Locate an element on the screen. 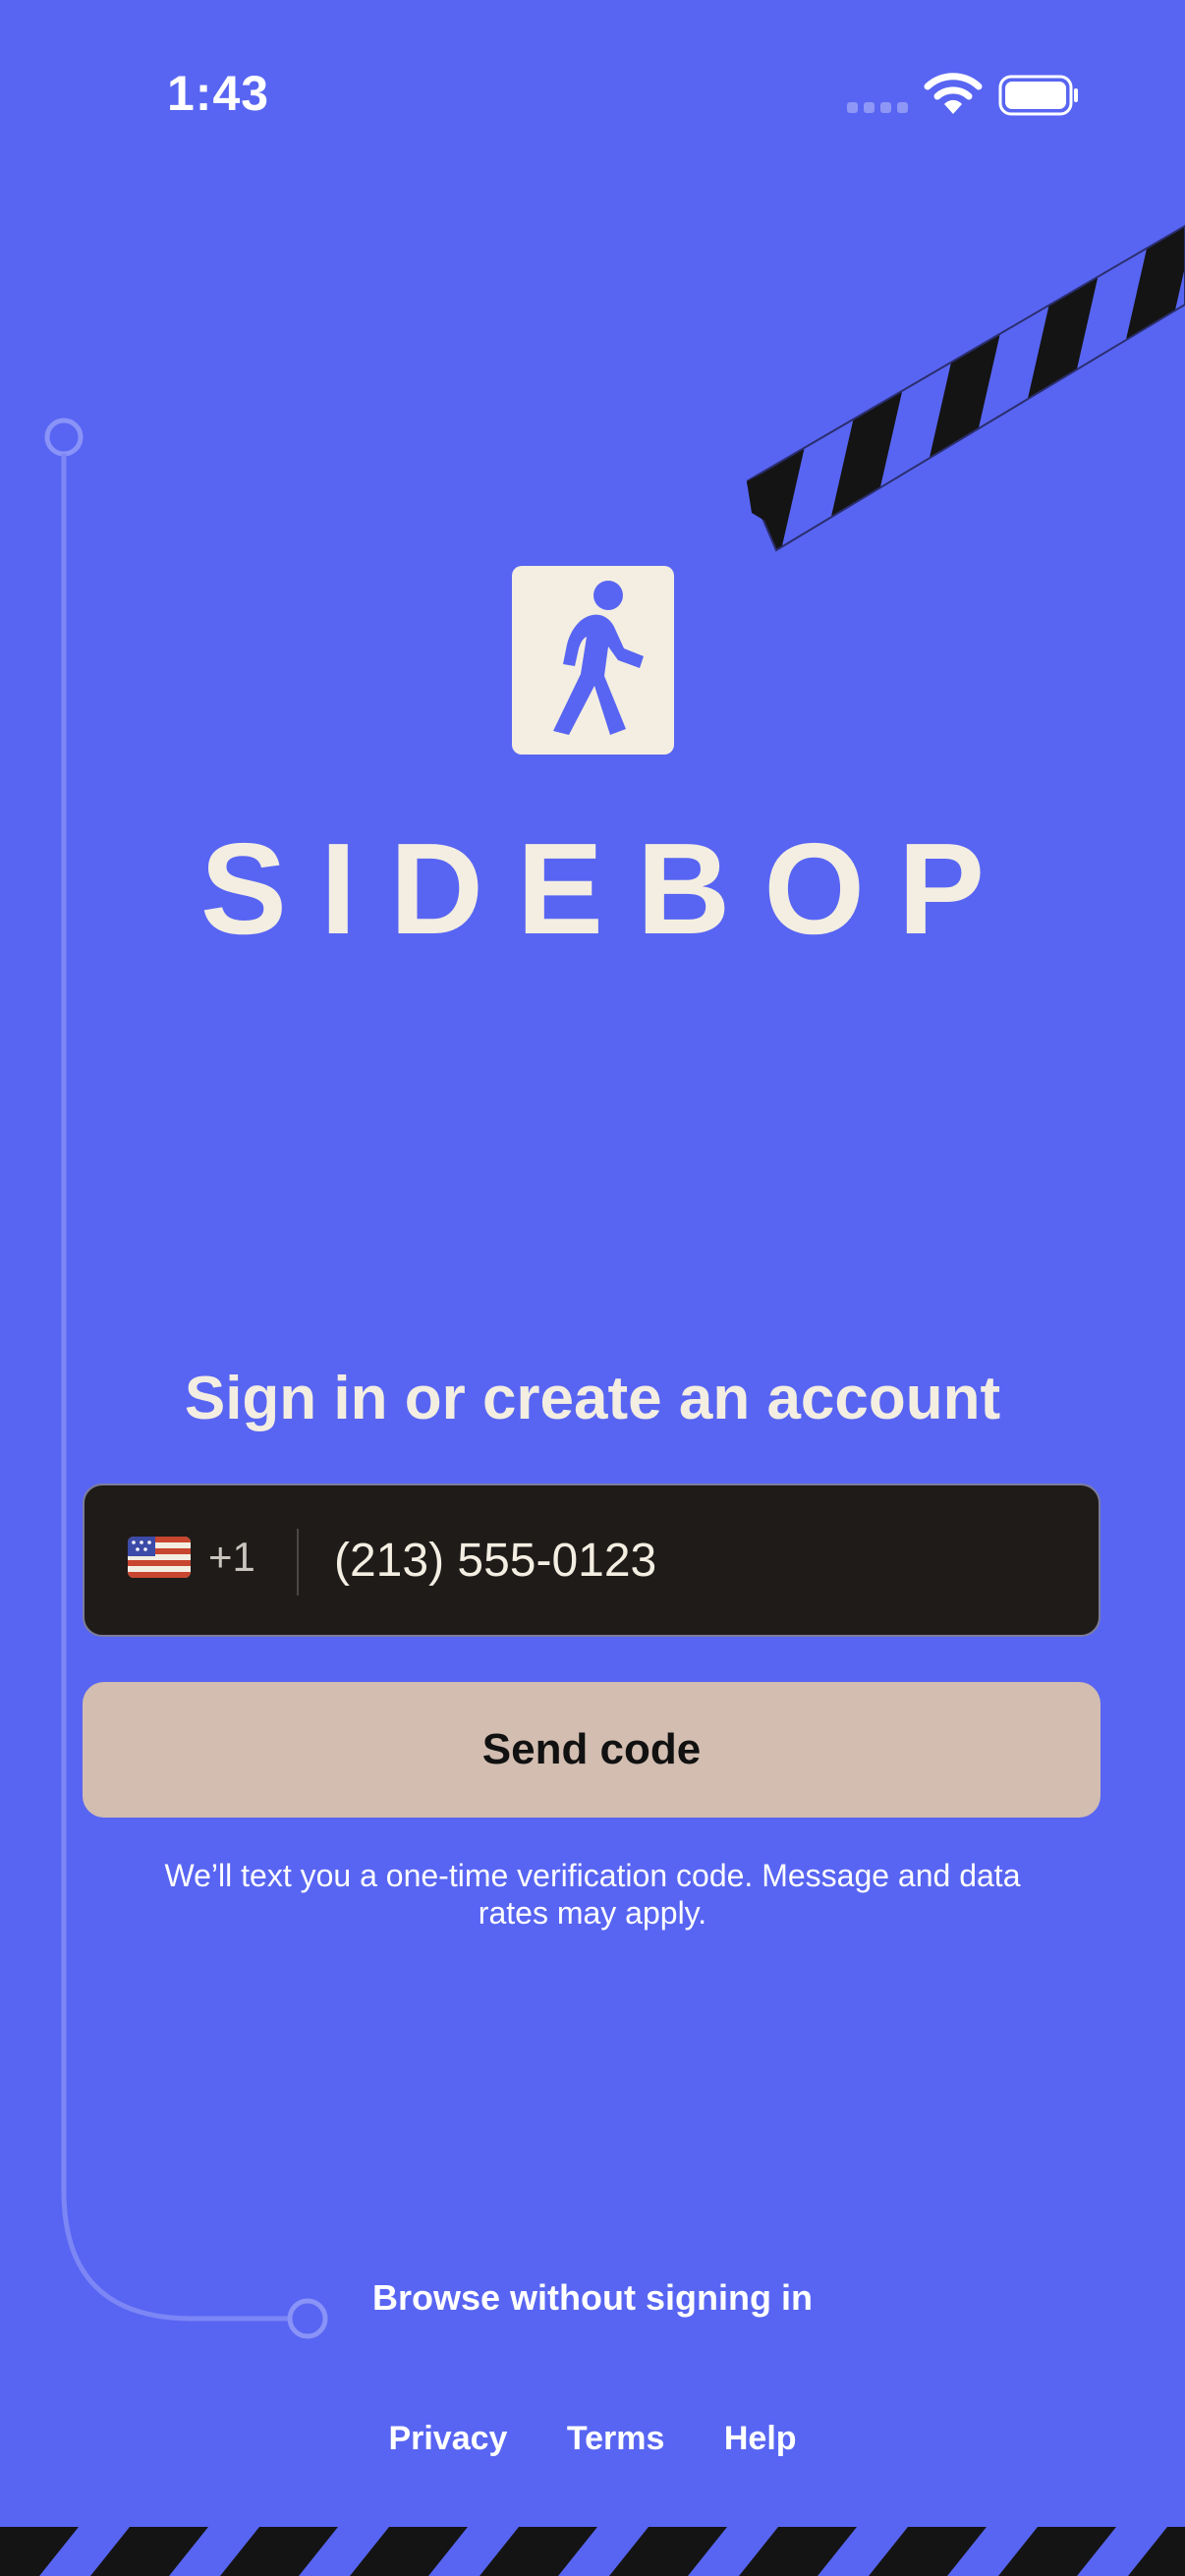 The width and height of the screenshot is (1185, 2576). status-time: 1:43 is located at coordinates (219, 93).